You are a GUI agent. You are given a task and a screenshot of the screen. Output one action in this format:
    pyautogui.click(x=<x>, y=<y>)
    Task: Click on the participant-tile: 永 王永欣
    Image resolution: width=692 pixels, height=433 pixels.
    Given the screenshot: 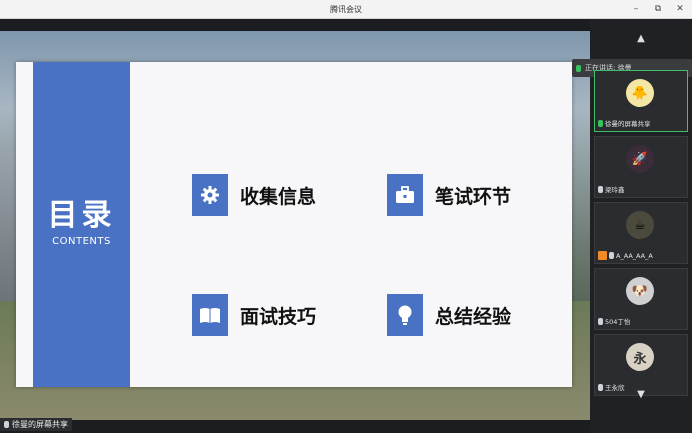 What is the action you would take?
    pyautogui.click(x=641, y=365)
    